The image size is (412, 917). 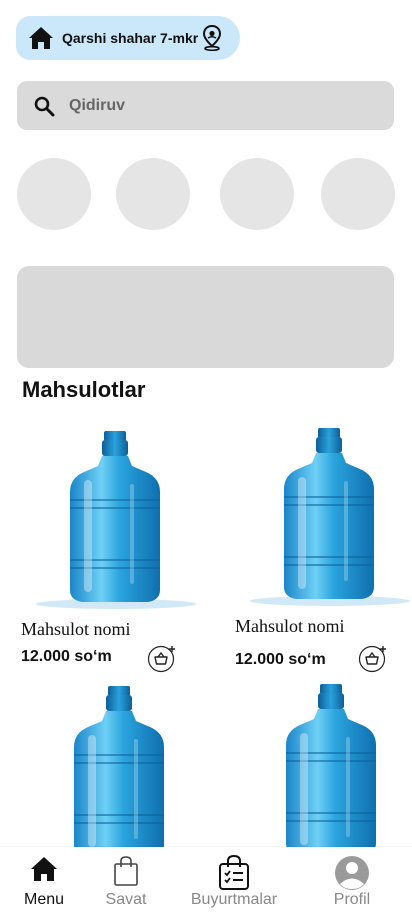 I want to click on section-title: Mahsulotlar, so click(x=84, y=389).